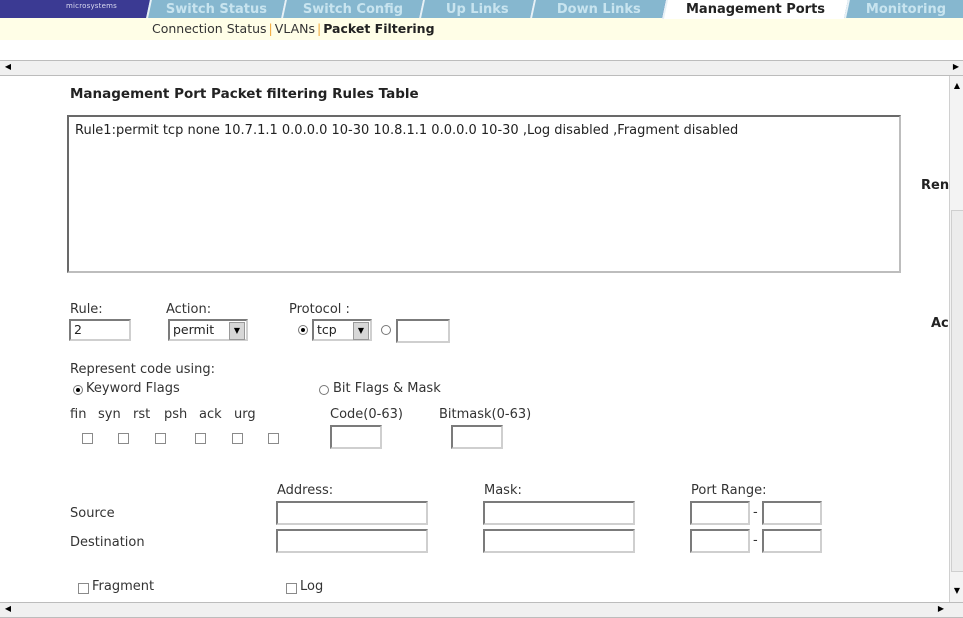 Image resolution: width=963 pixels, height=618 pixels. Describe the element at coordinates (133, 388) in the screenshot. I see `keyword-flags-label: Keyword Flags` at that location.